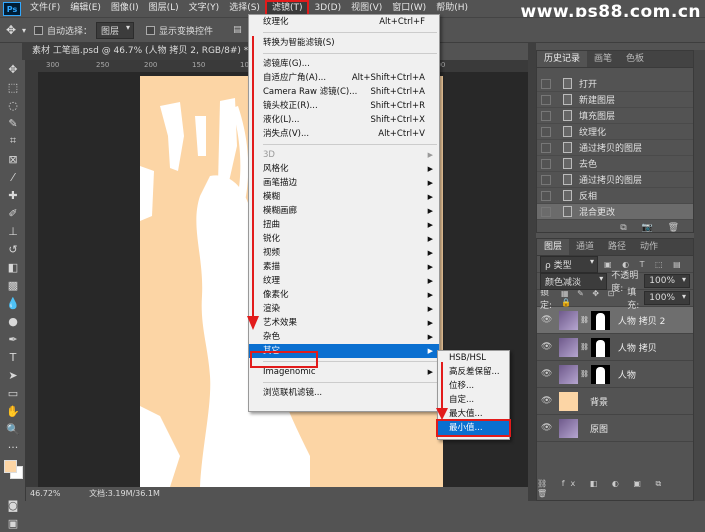 Image resolution: width=705 pixels, height=532 pixels. What do you see at coordinates (344, 197) in the screenshot?
I see `filter-menu-item: 模糊 ▶` at bounding box center [344, 197].